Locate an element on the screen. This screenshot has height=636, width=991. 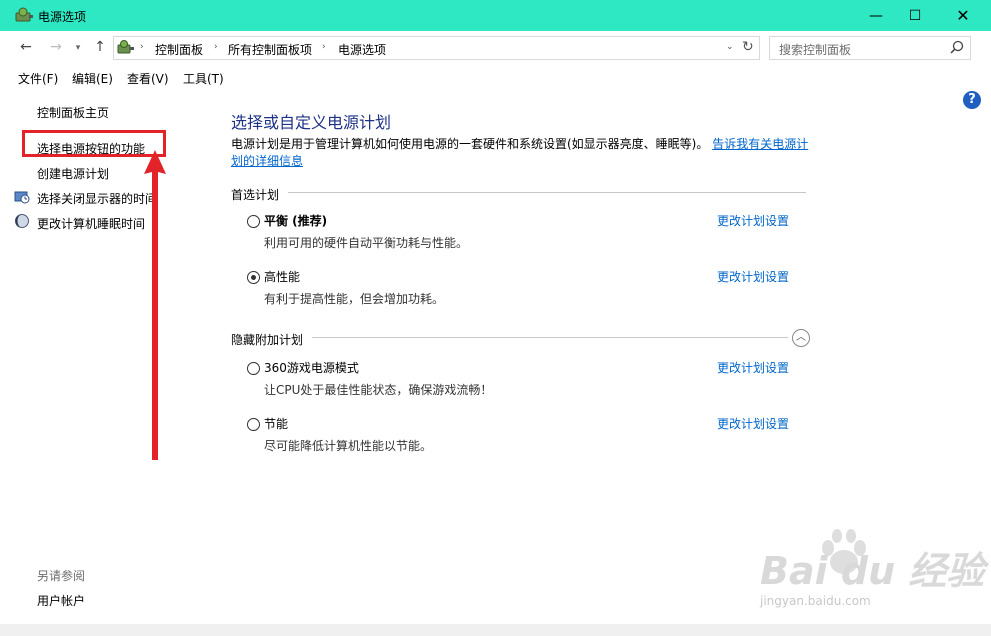
search-placeholder: 搜索控制面板 is located at coordinates (815, 50).